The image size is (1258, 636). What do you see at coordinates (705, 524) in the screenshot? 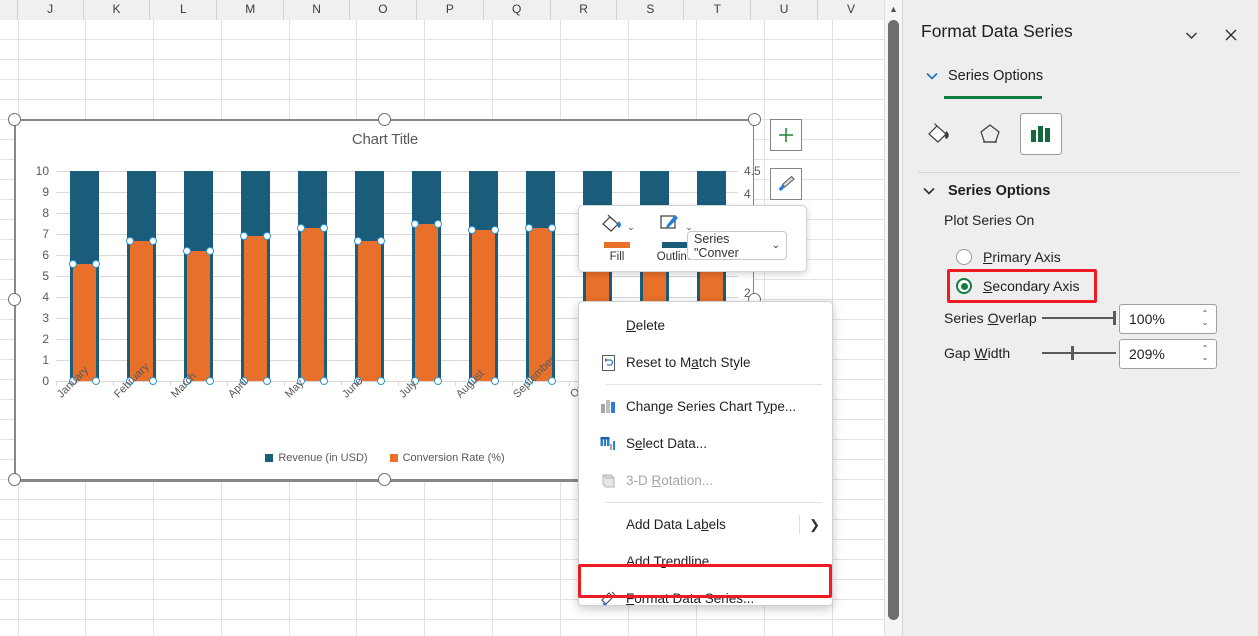
I see `menu-item-add-data-labels: Add Data Labels ❯` at bounding box center [705, 524].